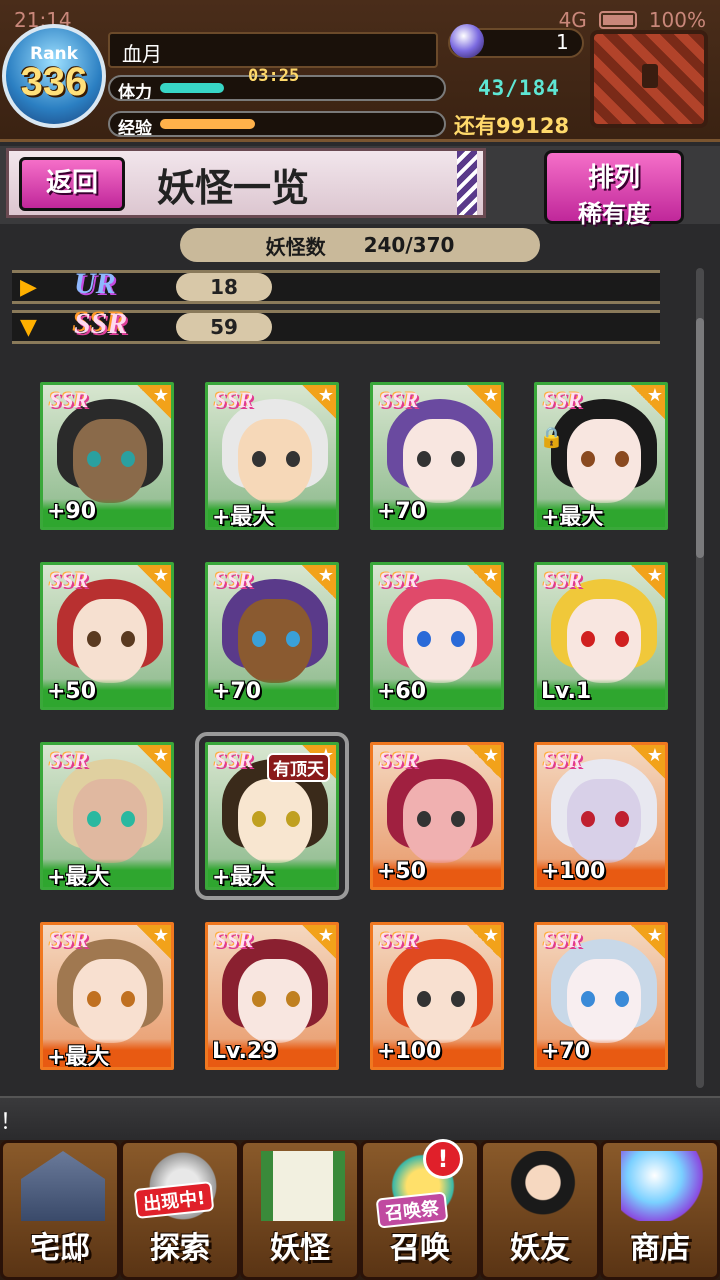  Describe the element at coordinates (135, 128) in the screenshot. I see `exp-label: 经验` at that location.